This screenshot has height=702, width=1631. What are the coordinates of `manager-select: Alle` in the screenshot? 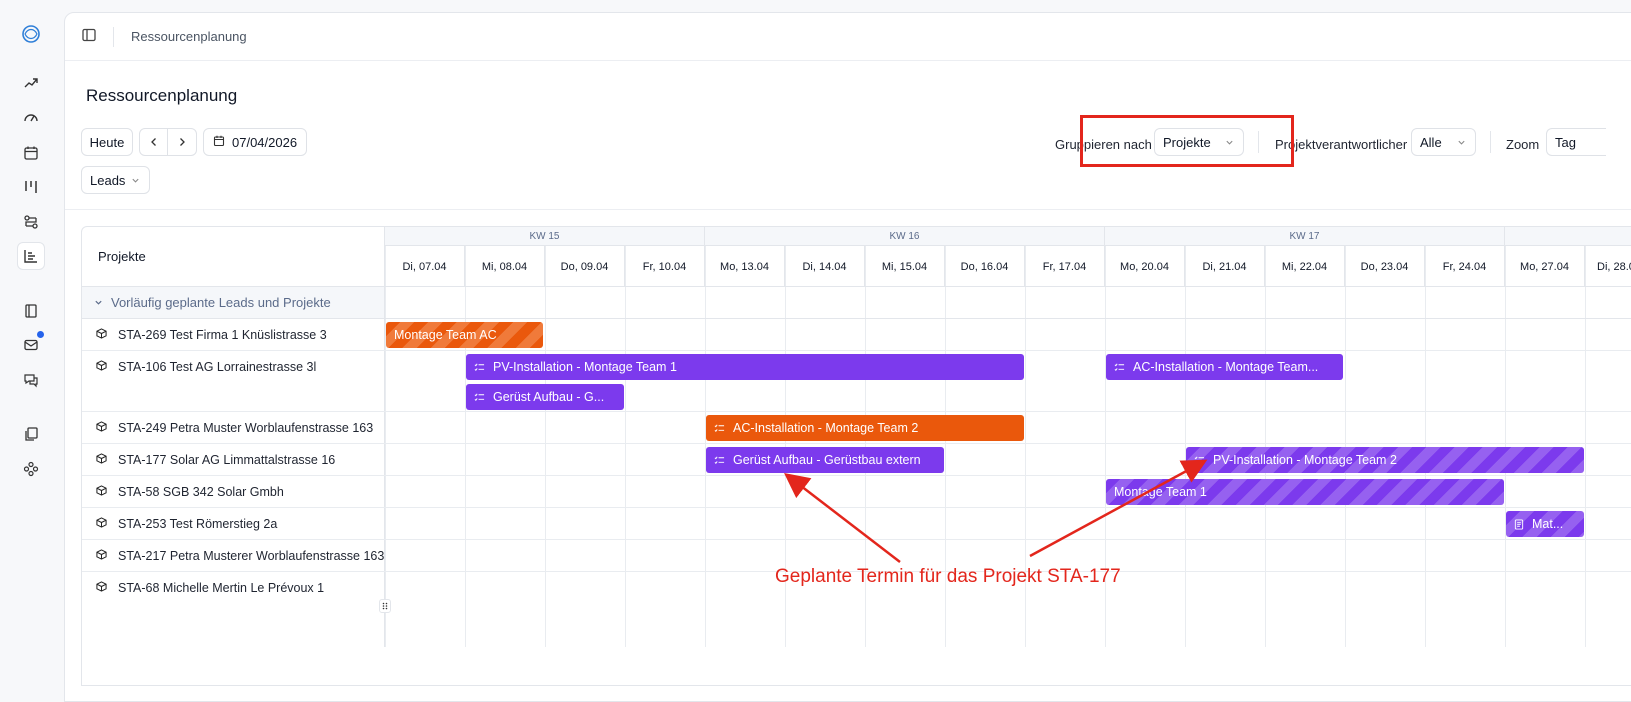 It's located at (1443, 142).